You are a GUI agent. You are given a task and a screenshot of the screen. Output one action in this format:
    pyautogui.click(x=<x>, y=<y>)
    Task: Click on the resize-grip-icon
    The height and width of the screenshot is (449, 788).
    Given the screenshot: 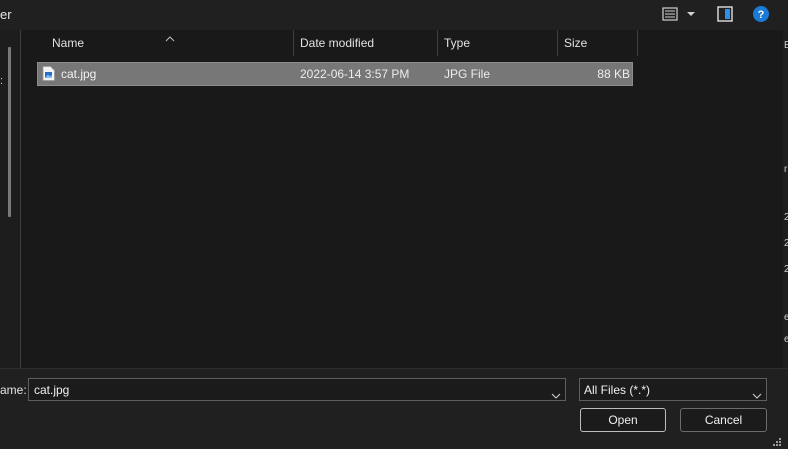 What is the action you would take?
    pyautogui.click(x=777, y=440)
    